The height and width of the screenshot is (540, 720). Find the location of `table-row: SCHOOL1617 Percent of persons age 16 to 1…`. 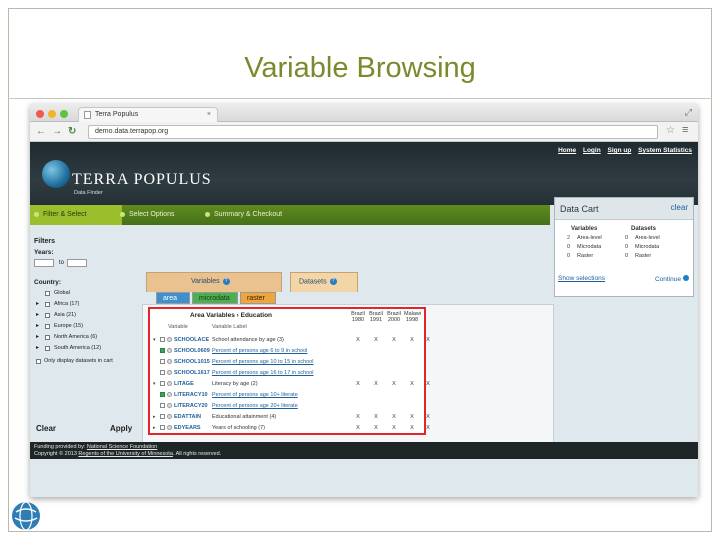

table-row: SCHOOL1617 Percent of persons age 16 to 1… is located at coordinates (287, 373).